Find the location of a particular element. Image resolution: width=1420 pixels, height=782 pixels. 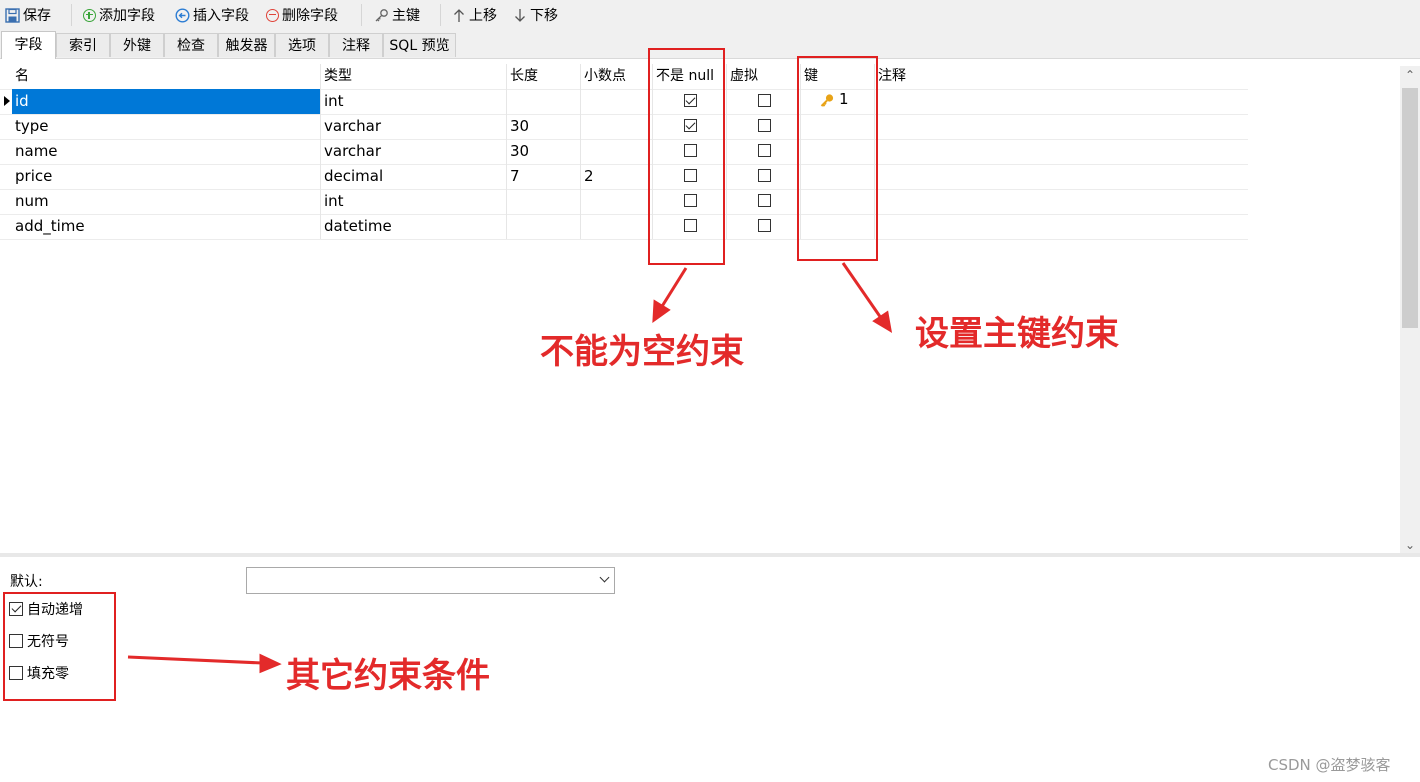

not-null-annotation: 不能为空约束 is located at coordinates (642, 352).